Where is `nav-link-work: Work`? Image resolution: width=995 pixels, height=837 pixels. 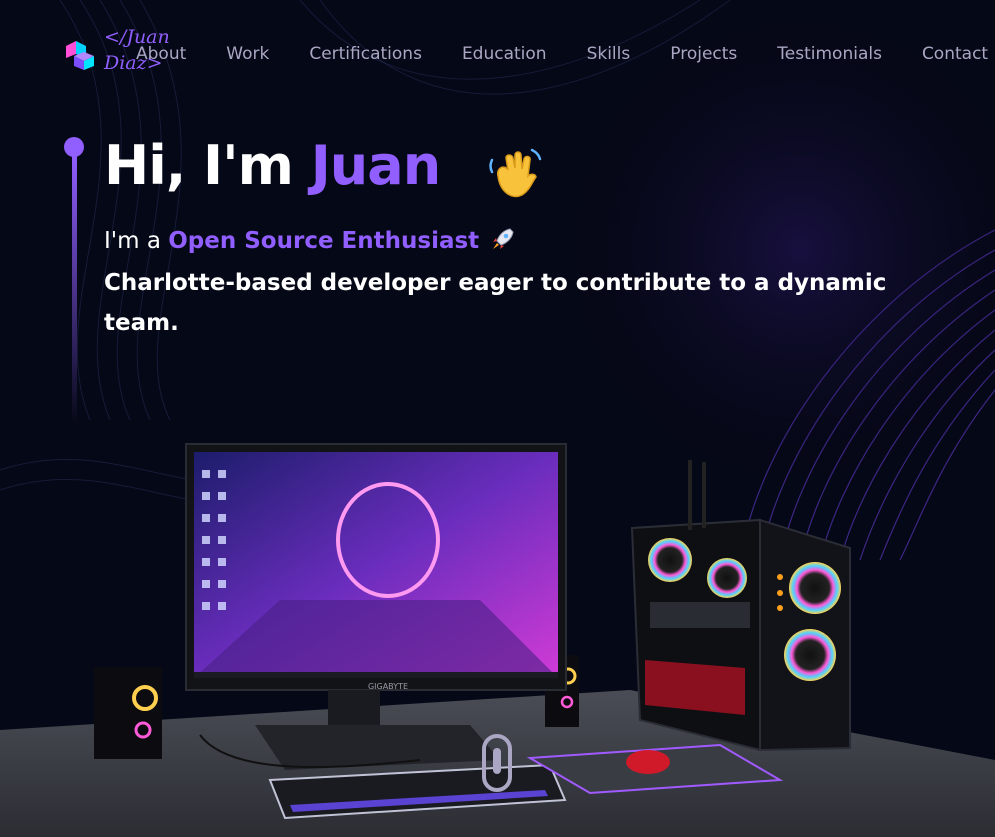
nav-link-work: Work is located at coordinates (247, 54).